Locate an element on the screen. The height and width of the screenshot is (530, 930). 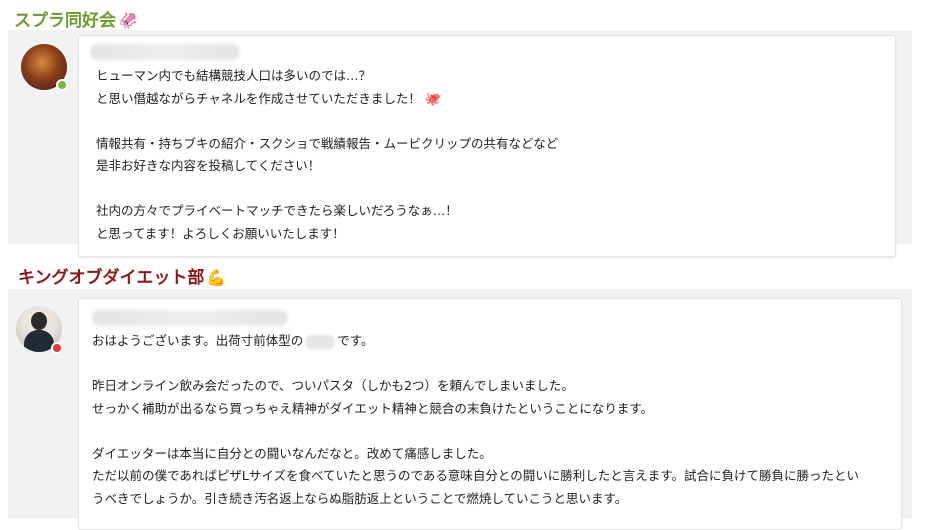
channel-title-diet: キングオブダイエット部 💪 is located at coordinates (122, 275).